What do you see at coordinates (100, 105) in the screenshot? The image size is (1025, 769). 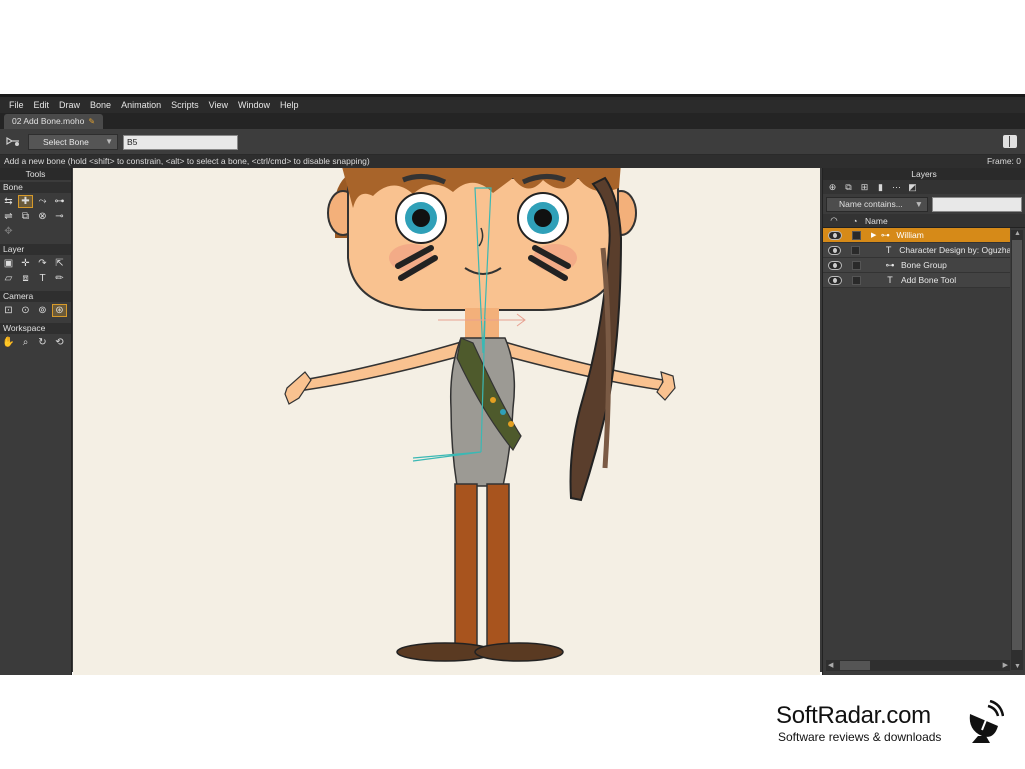 I see `menu-bone: Bone` at bounding box center [100, 105].